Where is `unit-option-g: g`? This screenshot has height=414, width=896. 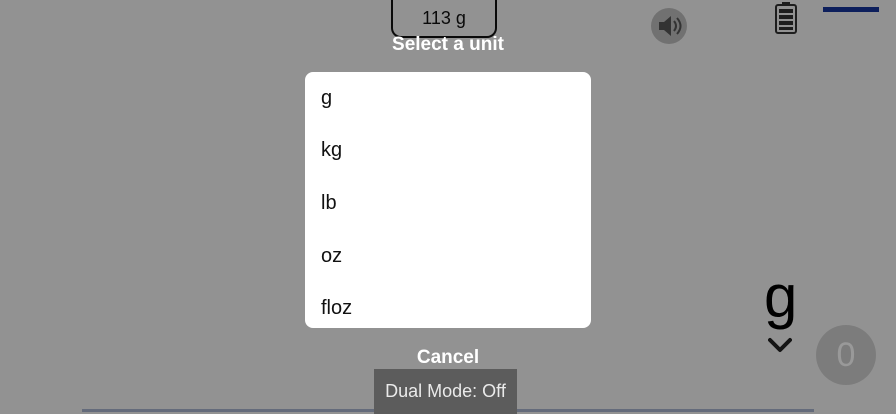
unit-option-g: g is located at coordinates (448, 98).